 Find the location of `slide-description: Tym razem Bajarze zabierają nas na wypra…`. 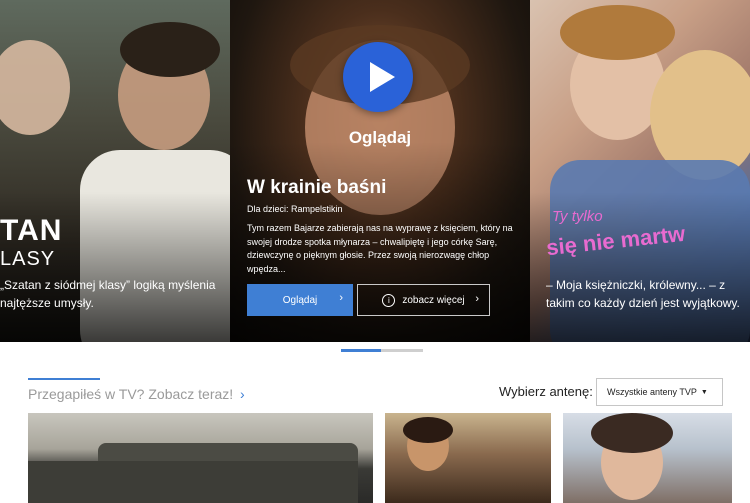

slide-description: Tym razem Bajarze zabierają nas na wypra… is located at coordinates (380, 248).